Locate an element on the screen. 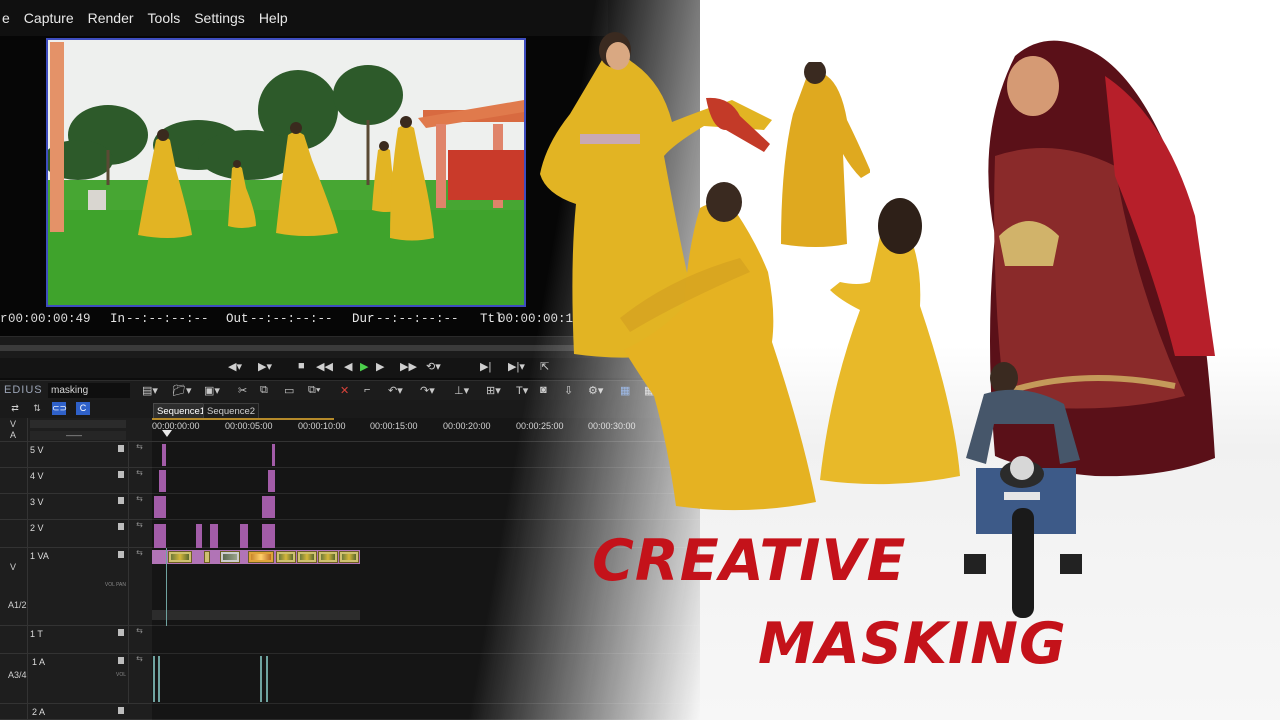 The image size is (1280, 720). menu-item-tools: Tools is located at coordinates (164, 18).